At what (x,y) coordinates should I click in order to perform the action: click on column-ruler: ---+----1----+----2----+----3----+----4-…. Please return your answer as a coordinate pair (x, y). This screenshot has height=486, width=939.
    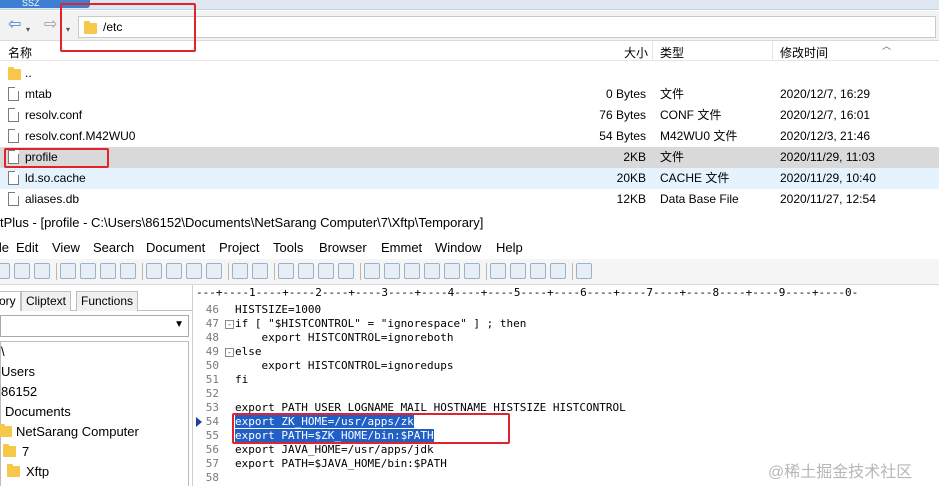
    Looking at the image, I should click on (567, 293).